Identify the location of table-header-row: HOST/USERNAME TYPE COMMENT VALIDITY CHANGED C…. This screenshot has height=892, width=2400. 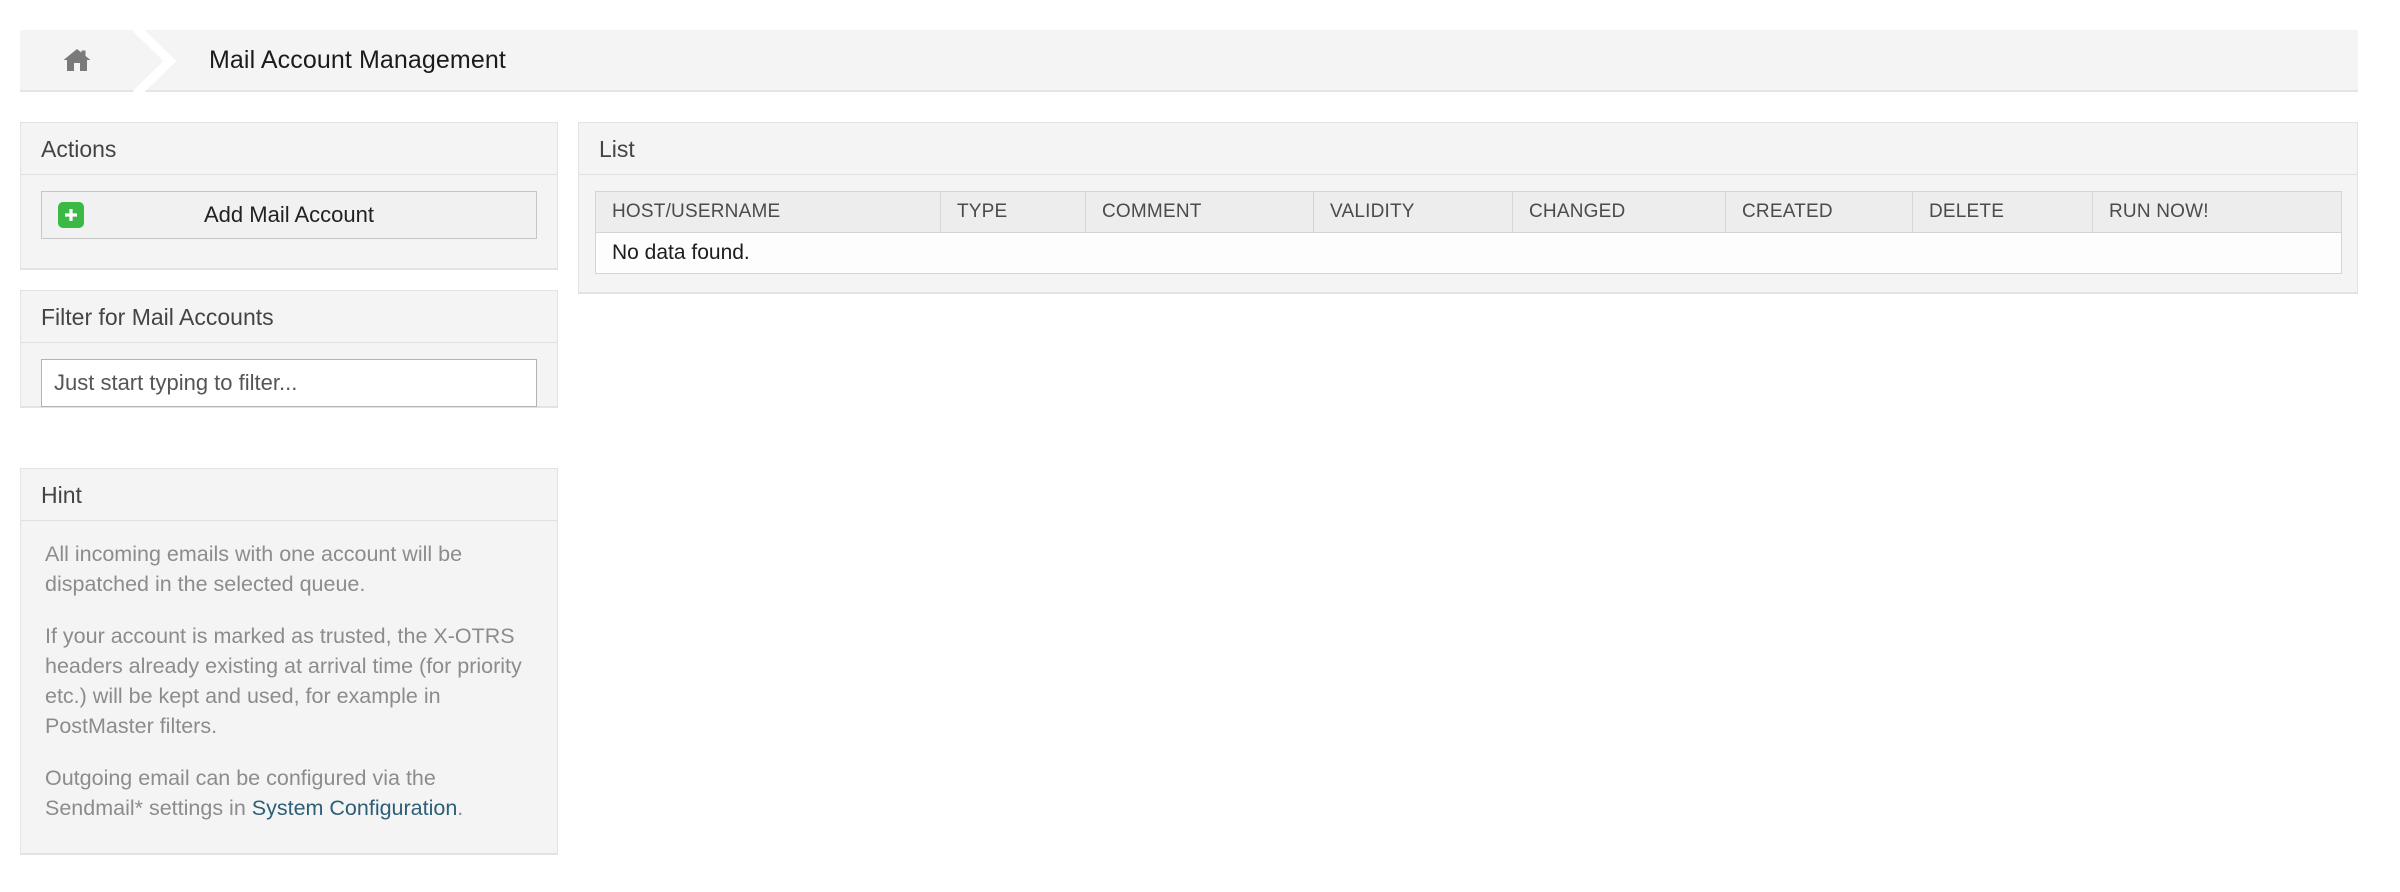
(1468, 212).